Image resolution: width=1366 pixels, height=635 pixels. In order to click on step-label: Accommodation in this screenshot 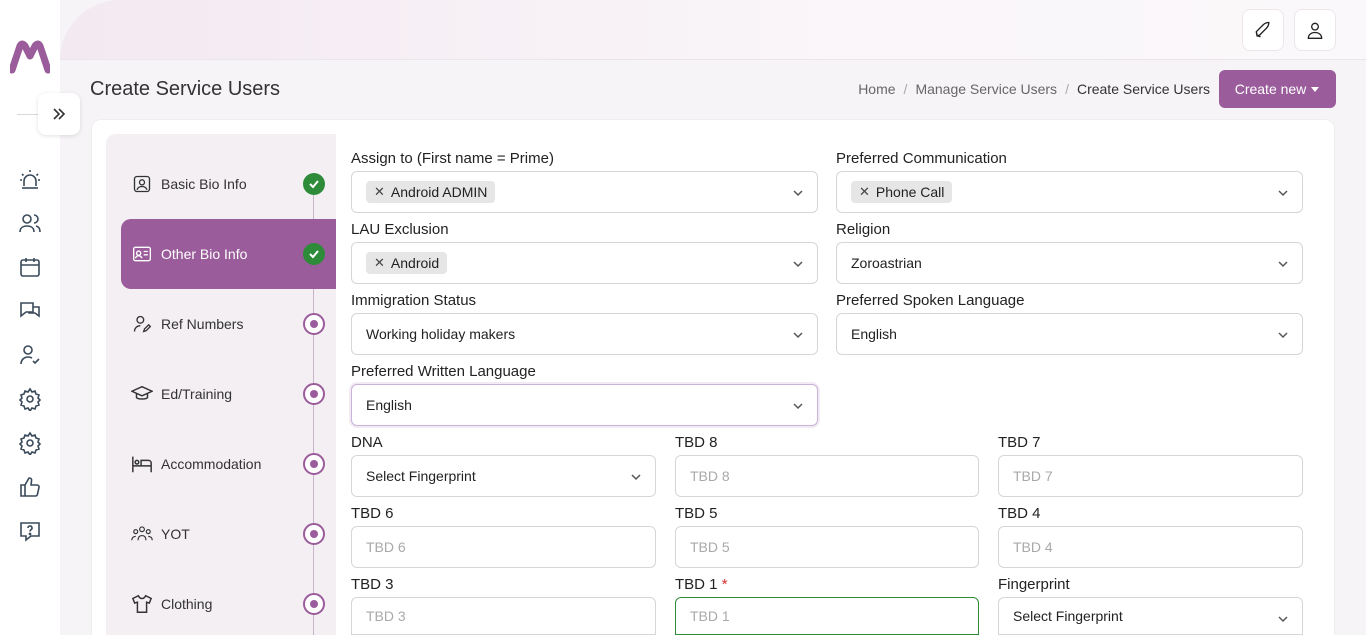, I will do `click(211, 464)`.